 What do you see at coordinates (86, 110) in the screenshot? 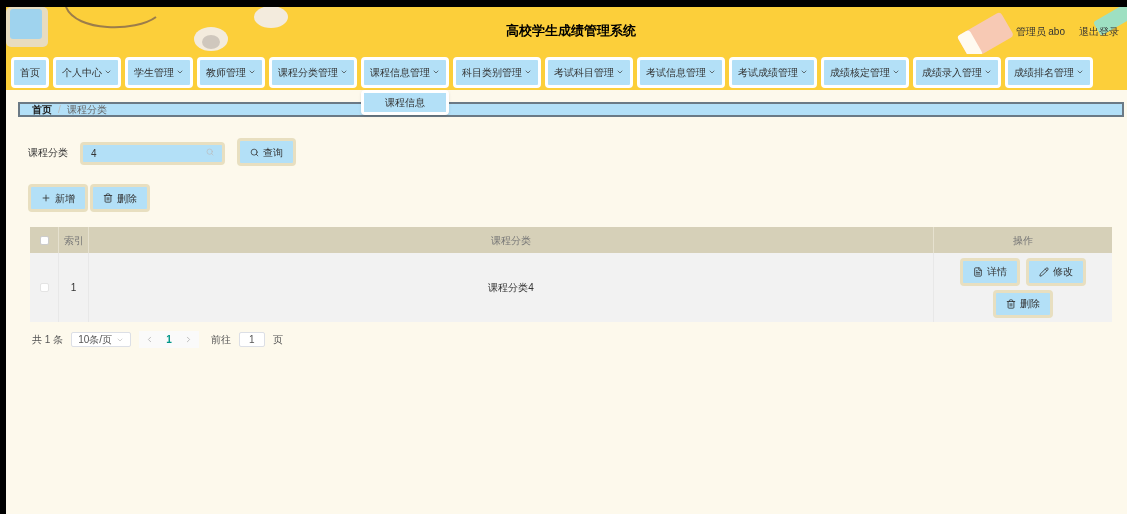
I see `breadcrumb-item: 课程分类` at bounding box center [86, 110].